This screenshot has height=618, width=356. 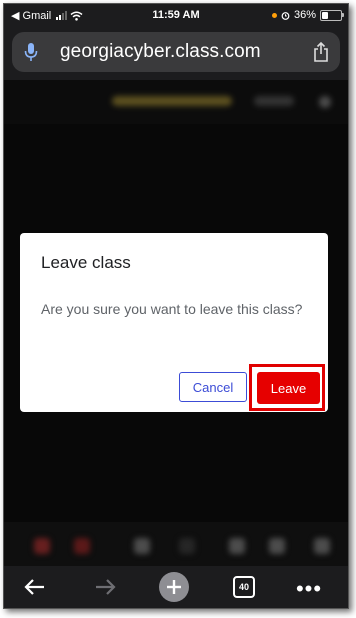 I want to click on url-text: georgiacyber.class.com, so click(x=160, y=52).